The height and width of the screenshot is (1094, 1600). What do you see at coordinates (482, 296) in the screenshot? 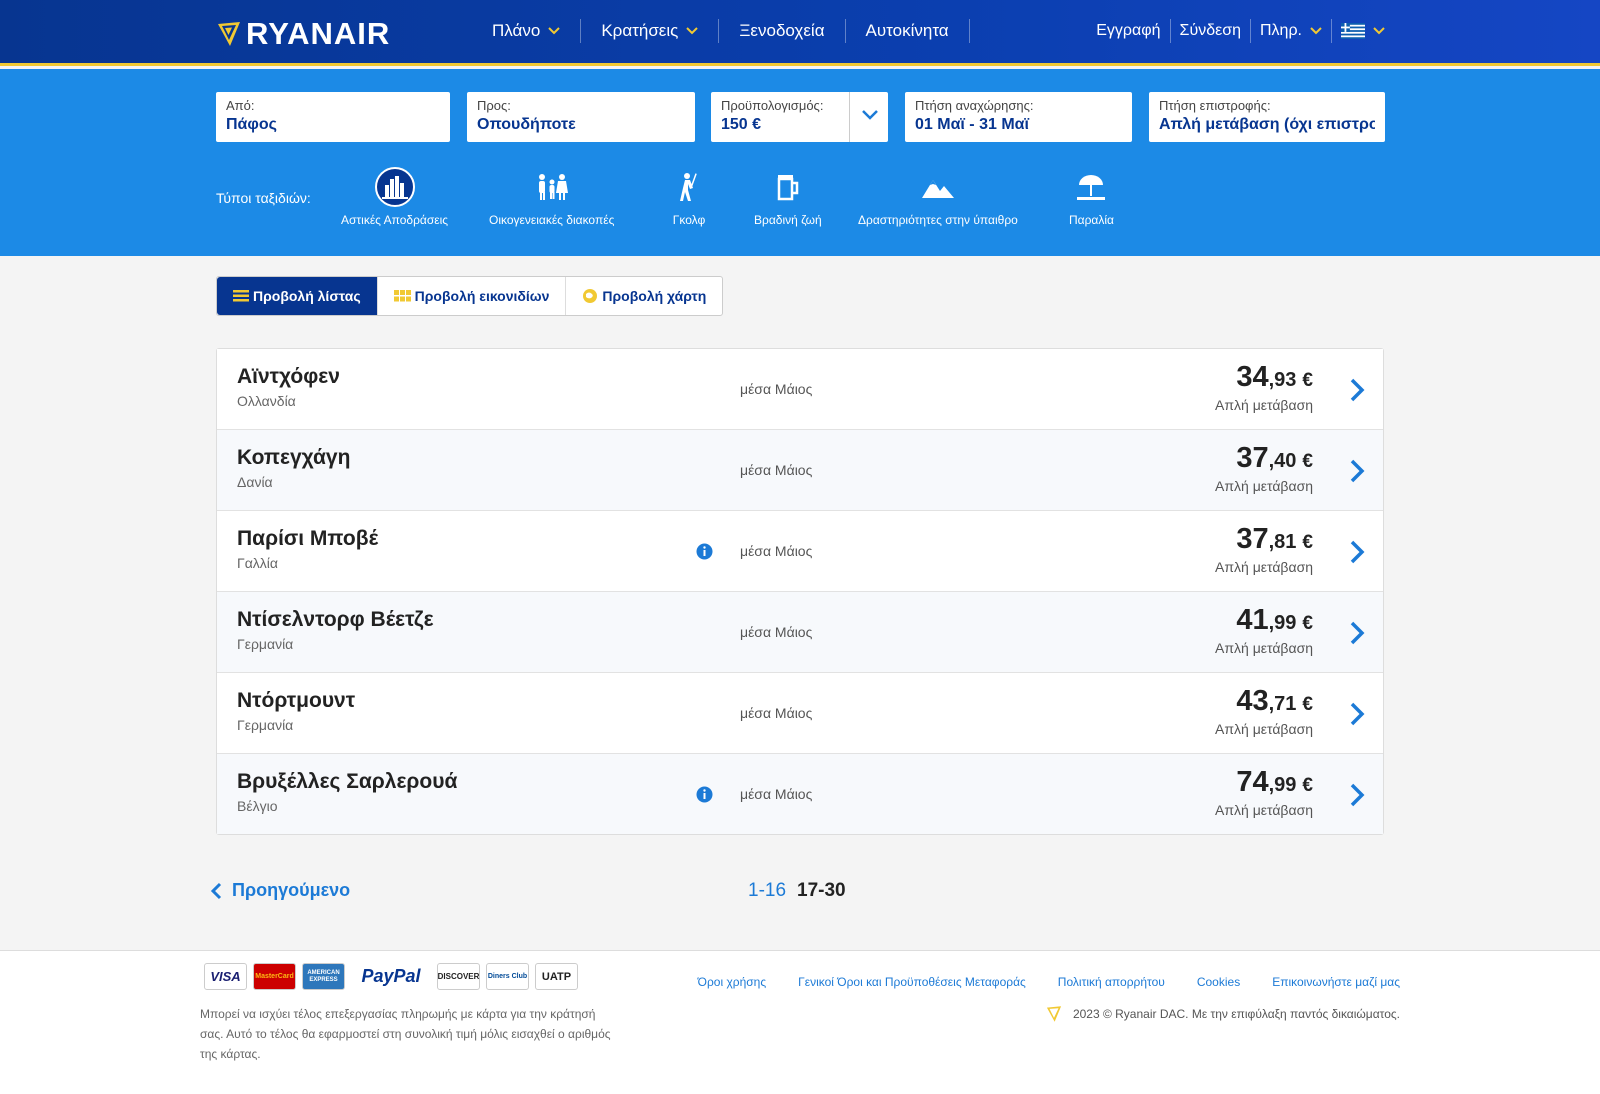
I see `grid-view-label: Προβολή εικονιδίων` at bounding box center [482, 296].